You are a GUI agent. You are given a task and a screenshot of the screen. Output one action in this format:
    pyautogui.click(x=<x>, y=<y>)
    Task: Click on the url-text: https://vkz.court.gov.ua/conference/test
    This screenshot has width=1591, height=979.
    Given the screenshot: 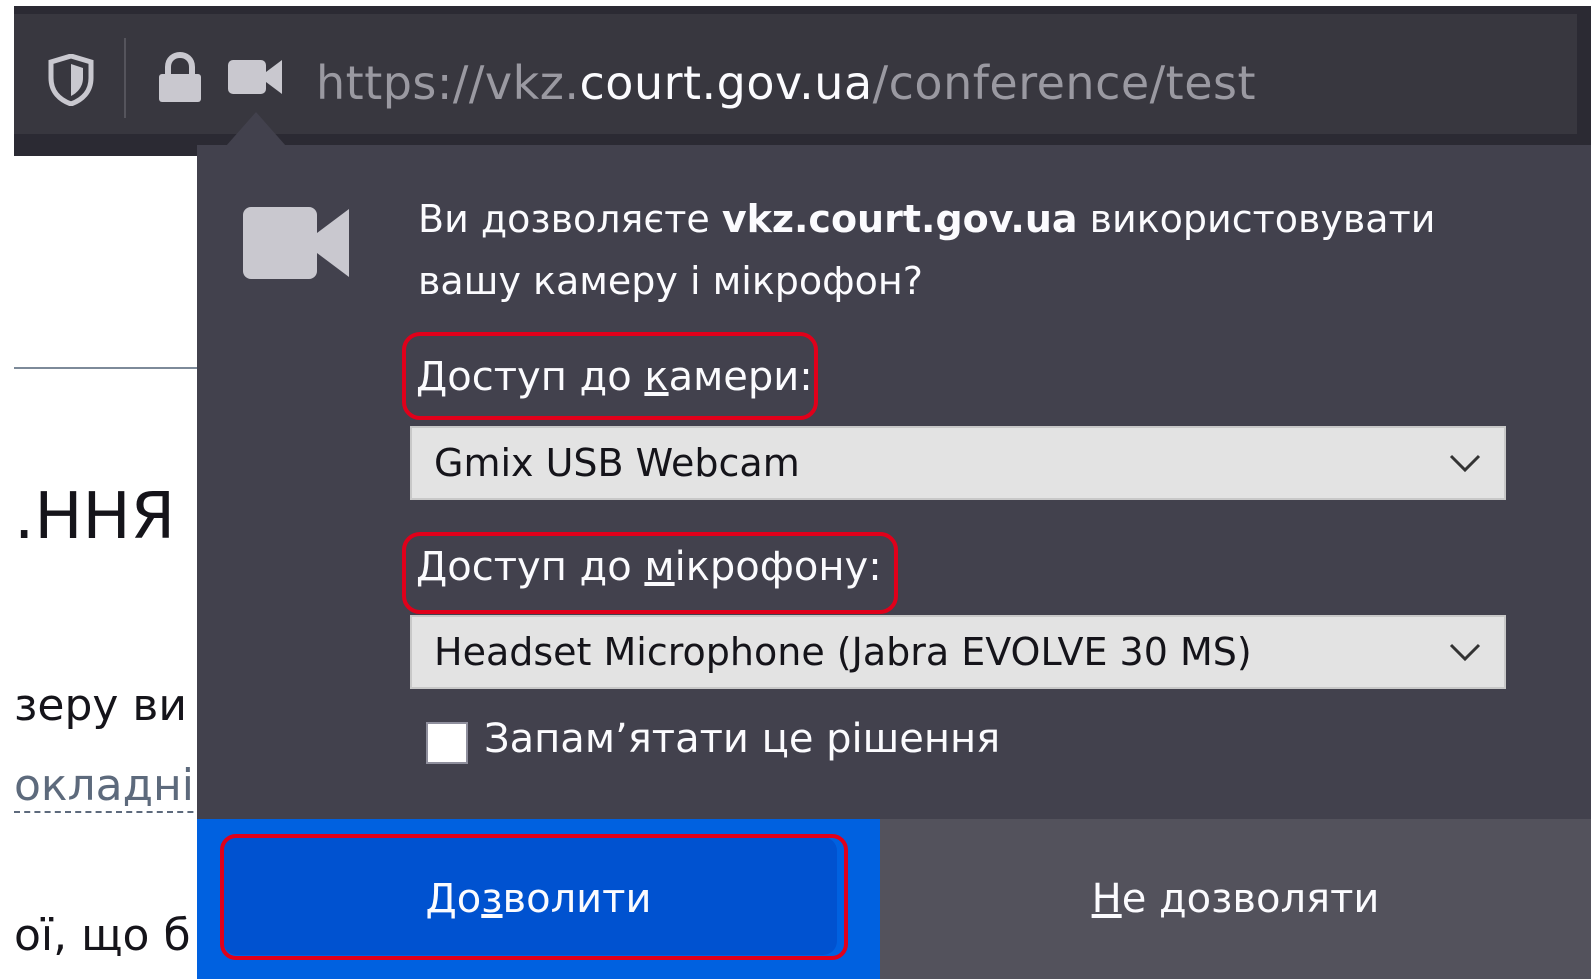 What is the action you would take?
    pyautogui.click(x=786, y=83)
    